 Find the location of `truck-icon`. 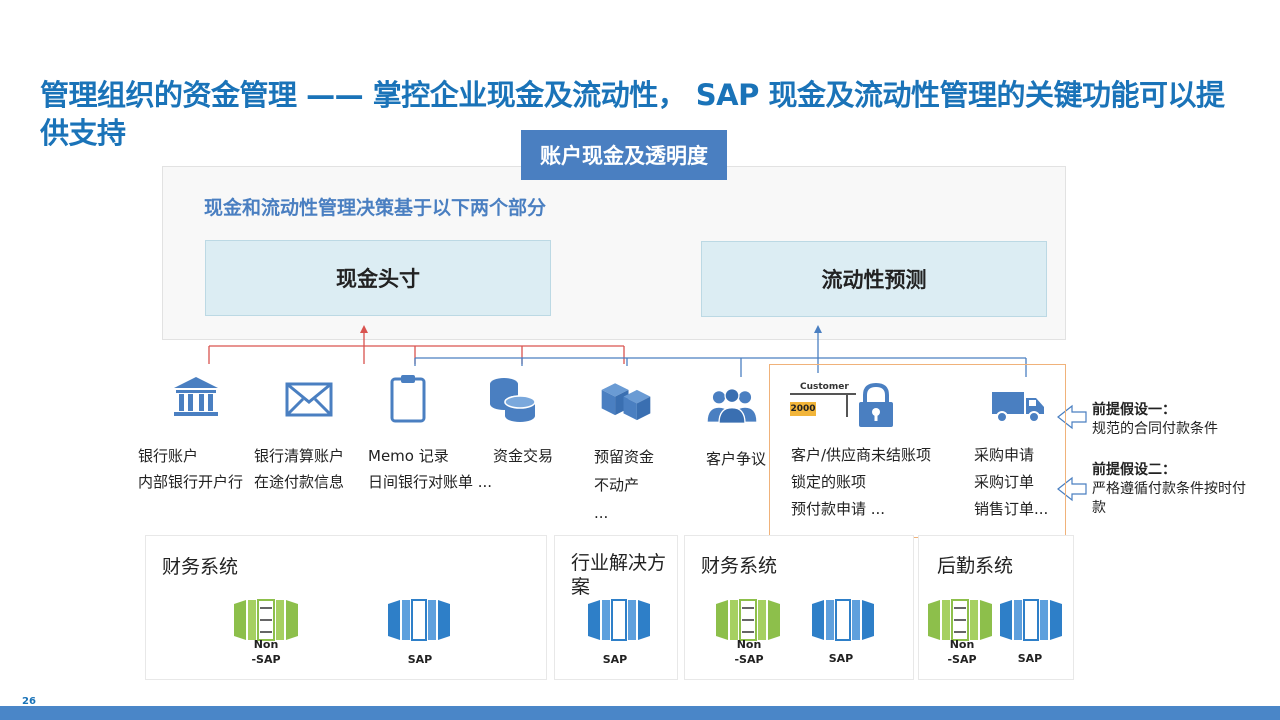

truck-icon is located at coordinates (1018, 407).